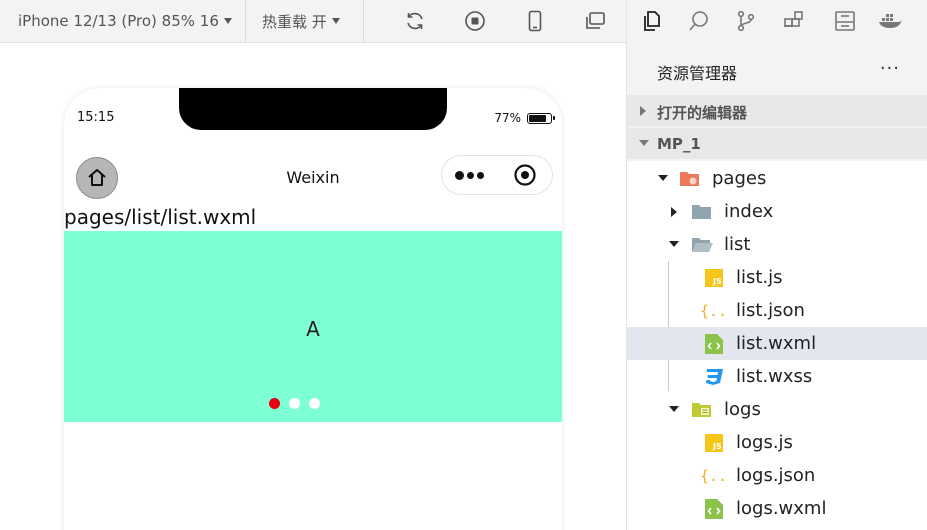 This screenshot has height=530, width=927. I want to click on tree-item-label: list.js, so click(759, 277).